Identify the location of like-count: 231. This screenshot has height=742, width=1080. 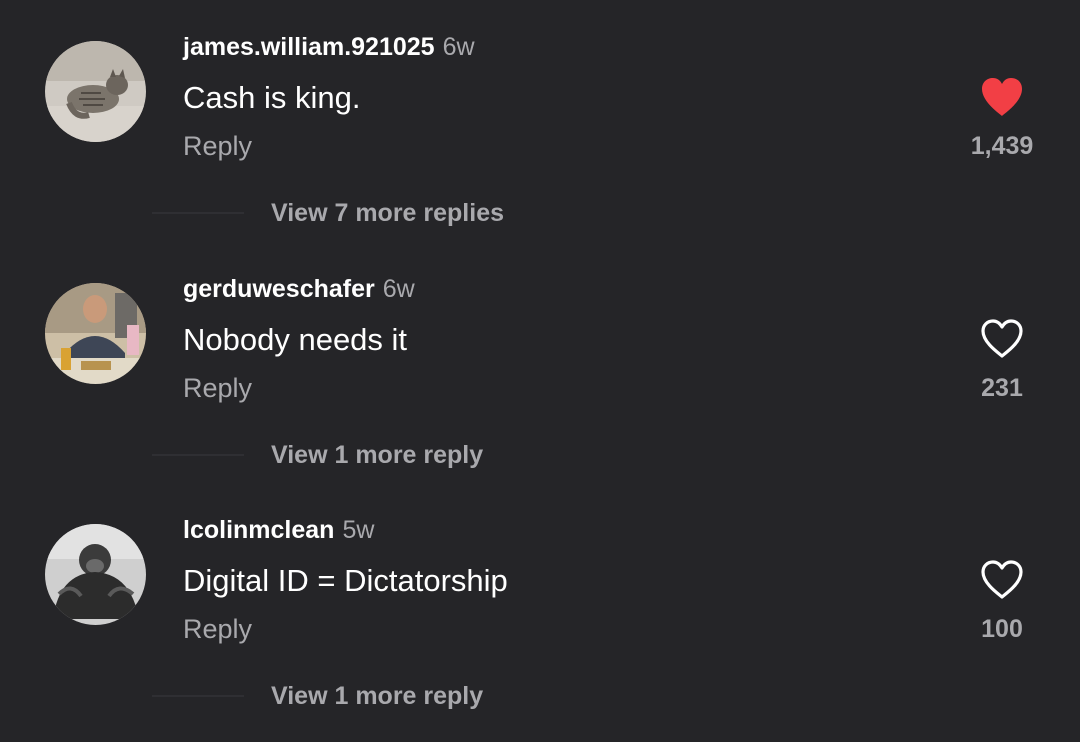
(1002, 388).